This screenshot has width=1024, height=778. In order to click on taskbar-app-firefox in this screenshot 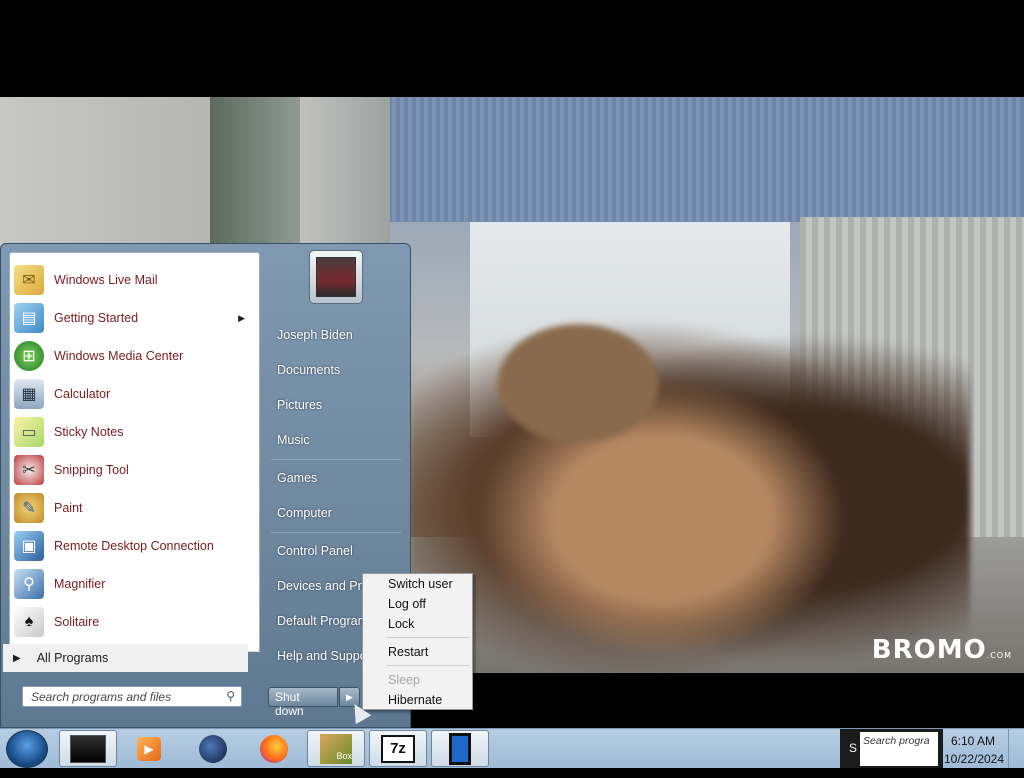, I will do `click(274, 748)`.